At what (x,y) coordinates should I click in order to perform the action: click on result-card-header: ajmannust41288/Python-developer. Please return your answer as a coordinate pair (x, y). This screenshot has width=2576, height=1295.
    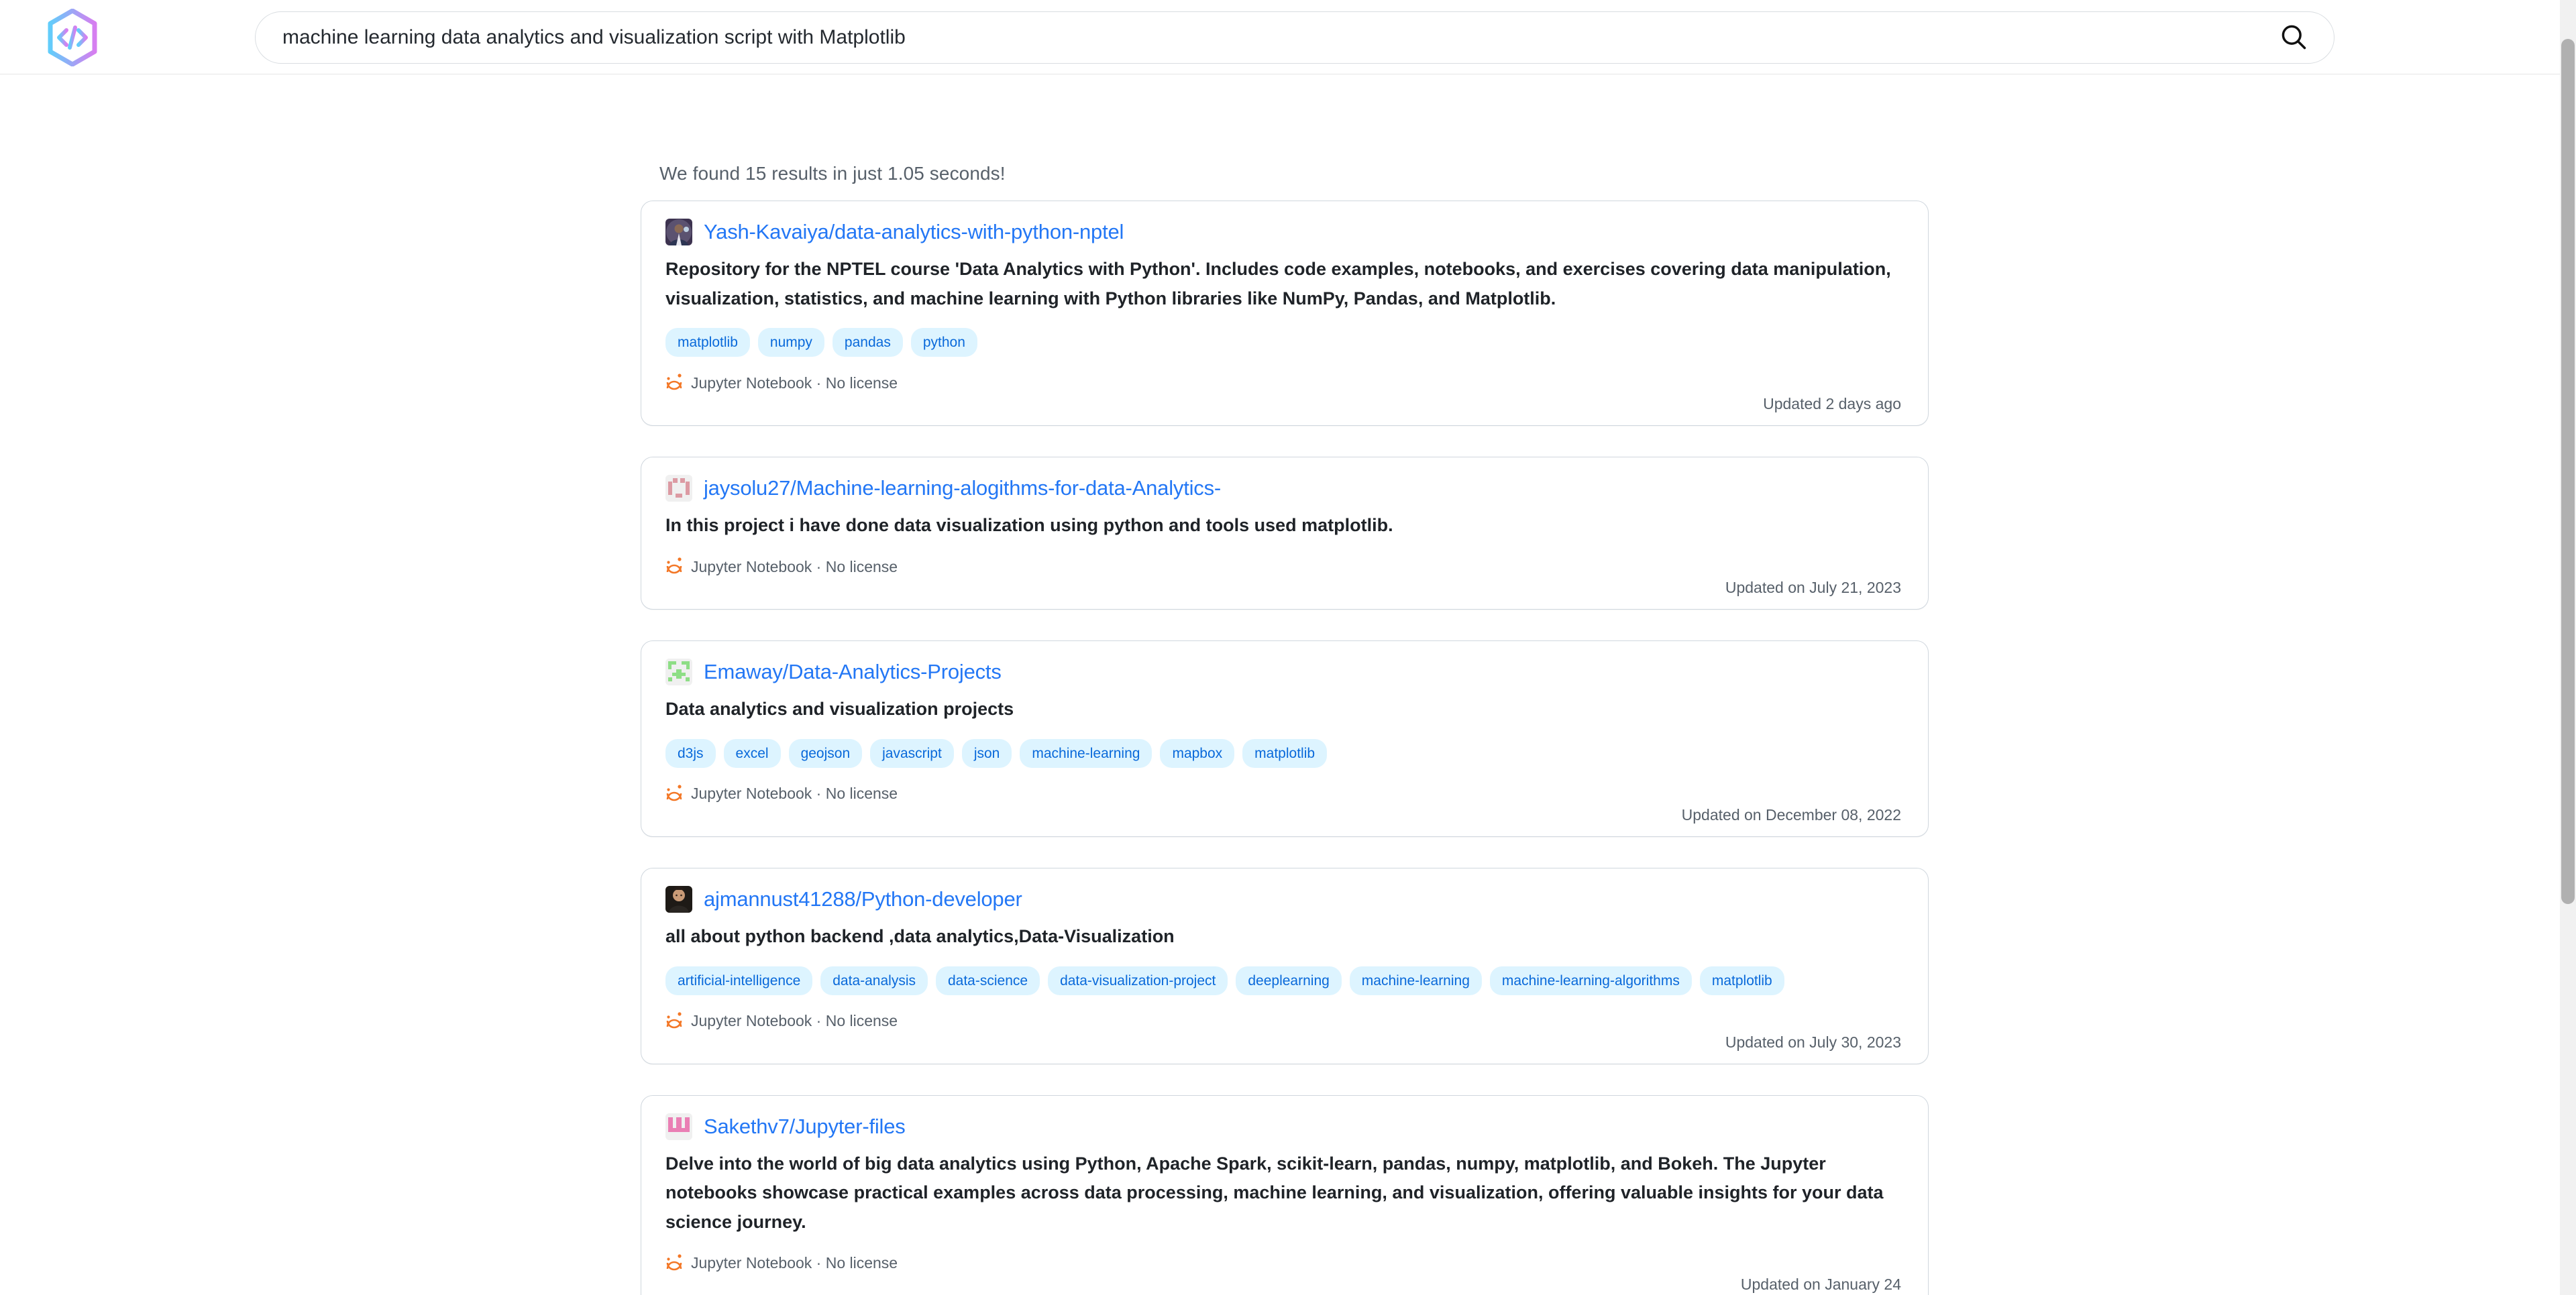
    Looking at the image, I should click on (1284, 899).